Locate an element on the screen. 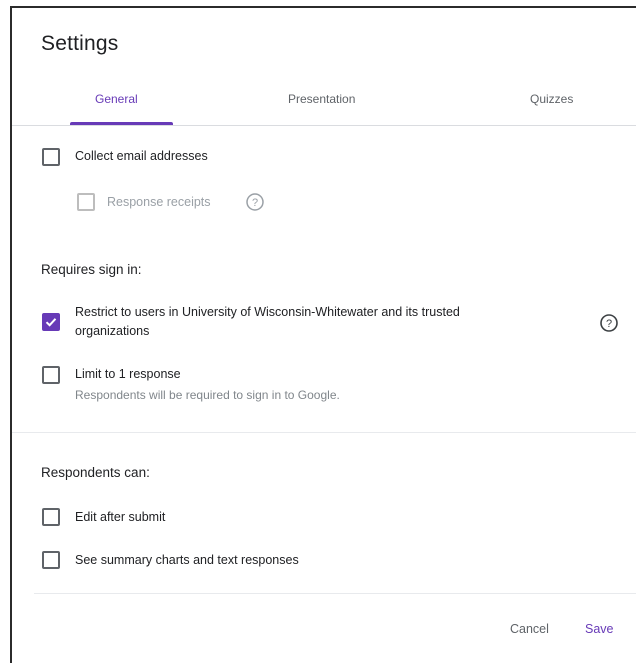 The image size is (636, 665). respondents-can-heading: Respondents can: is located at coordinates (95, 472).